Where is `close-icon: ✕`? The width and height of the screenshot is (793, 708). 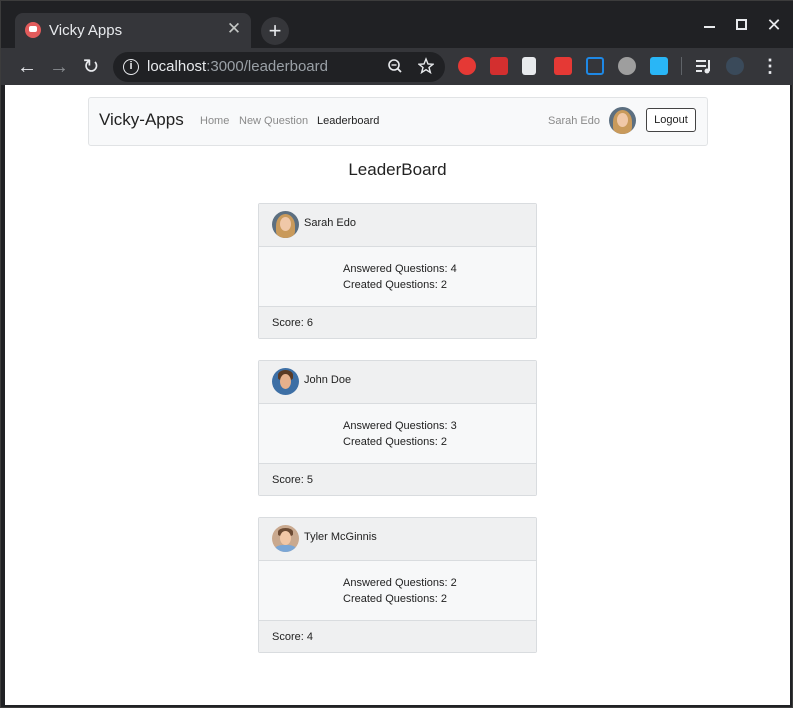 close-icon: ✕ is located at coordinates (774, 25).